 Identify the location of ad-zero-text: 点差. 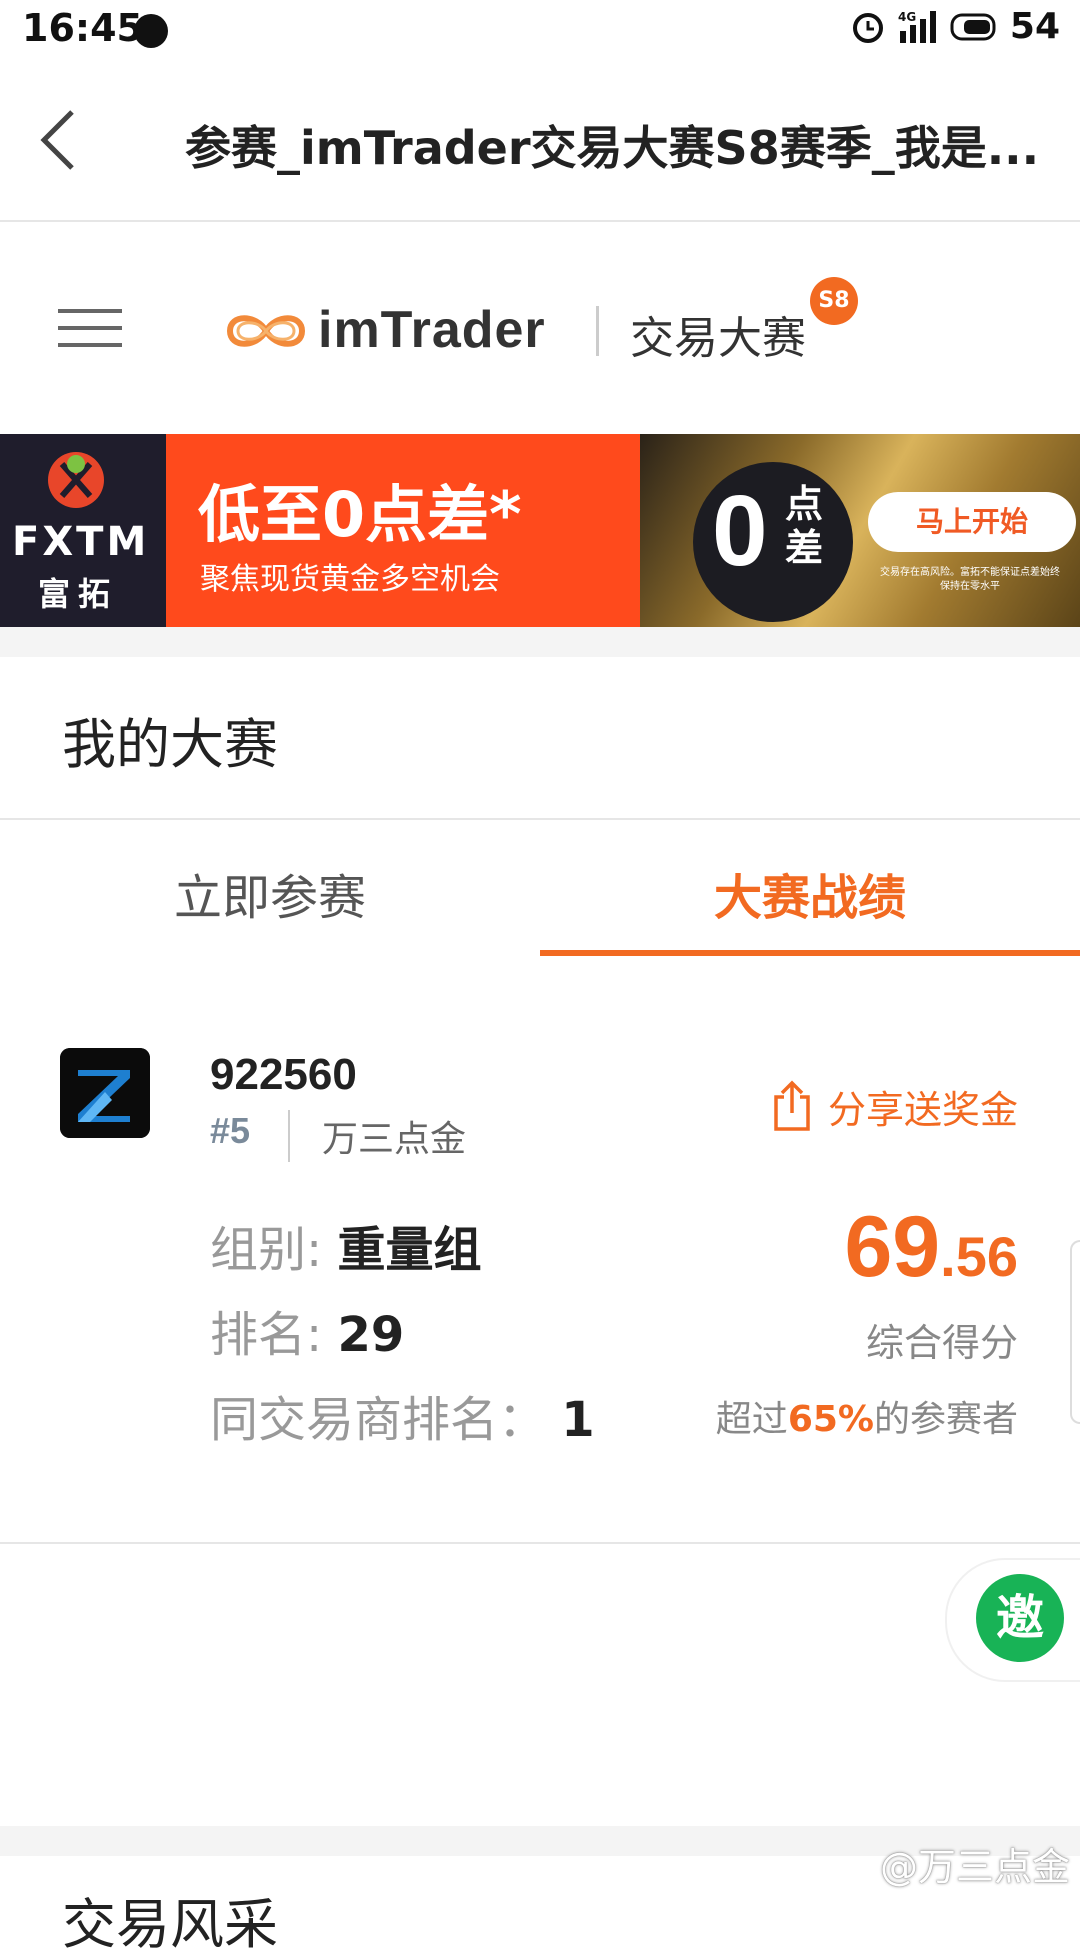
(804, 526).